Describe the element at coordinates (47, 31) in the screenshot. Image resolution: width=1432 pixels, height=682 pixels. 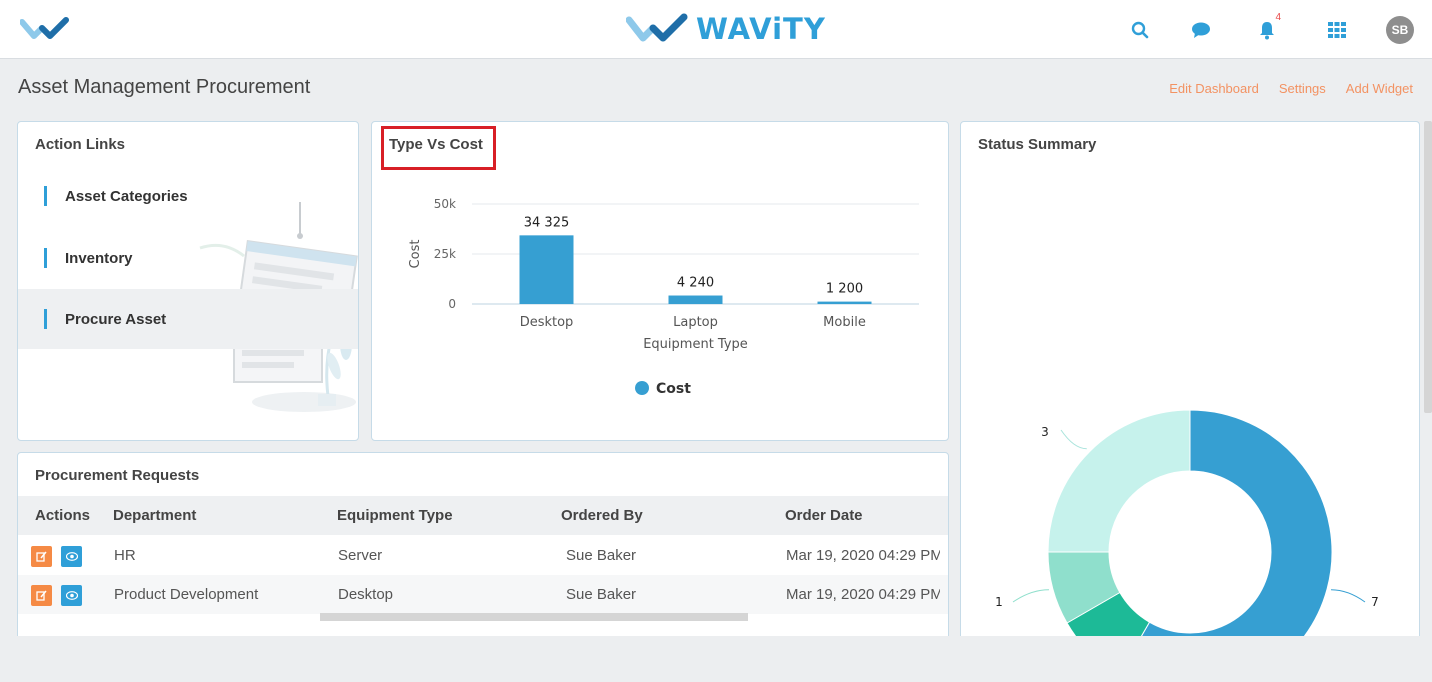
I see `wavity-logo-icon` at that location.